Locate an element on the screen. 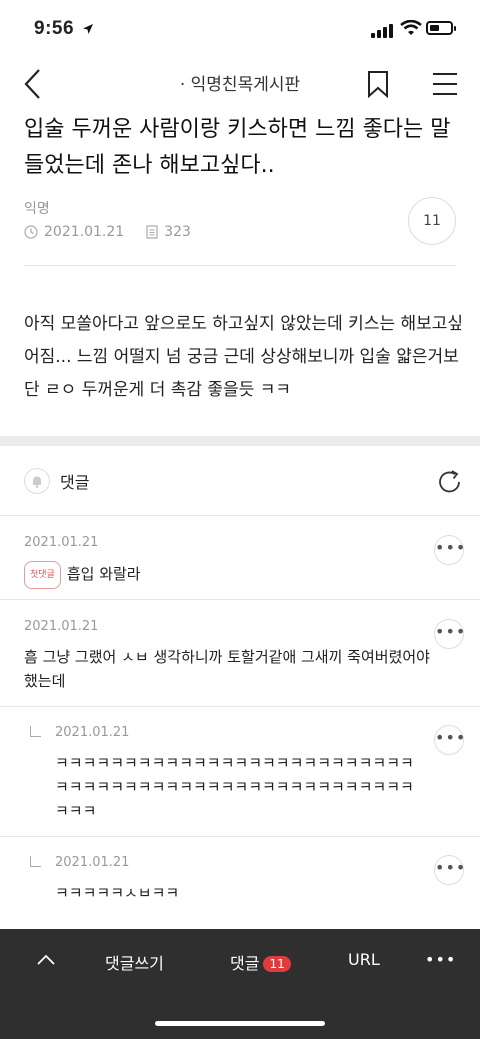 This screenshot has width=480, height=1039. bookmark-icon is located at coordinates (378, 84).